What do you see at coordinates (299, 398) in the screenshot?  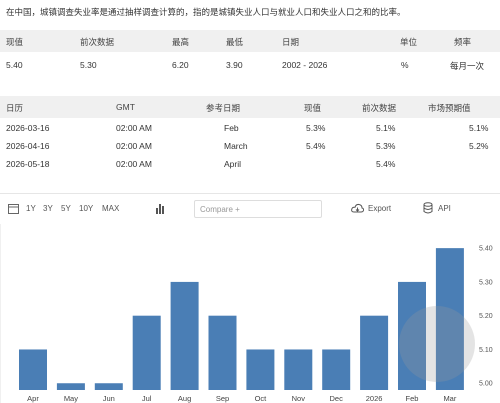 I see `x-axis-label: Nov` at bounding box center [299, 398].